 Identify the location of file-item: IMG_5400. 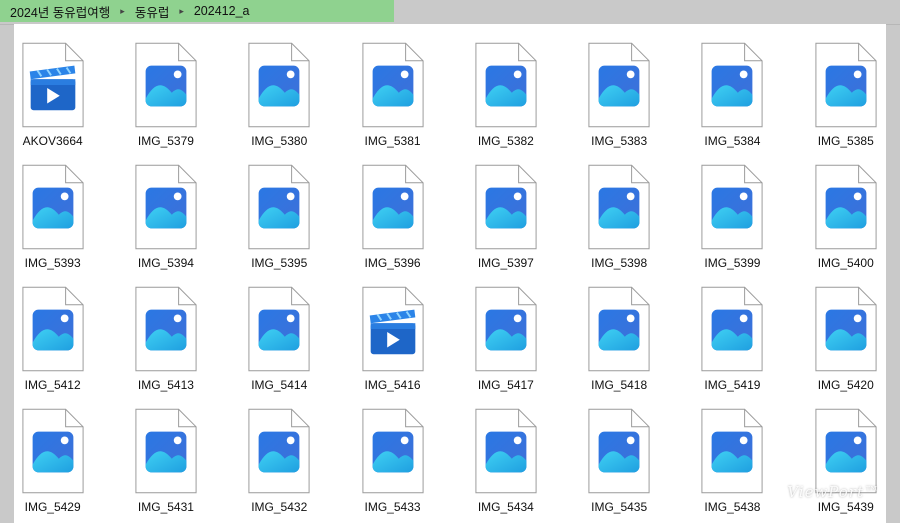
(837, 225).